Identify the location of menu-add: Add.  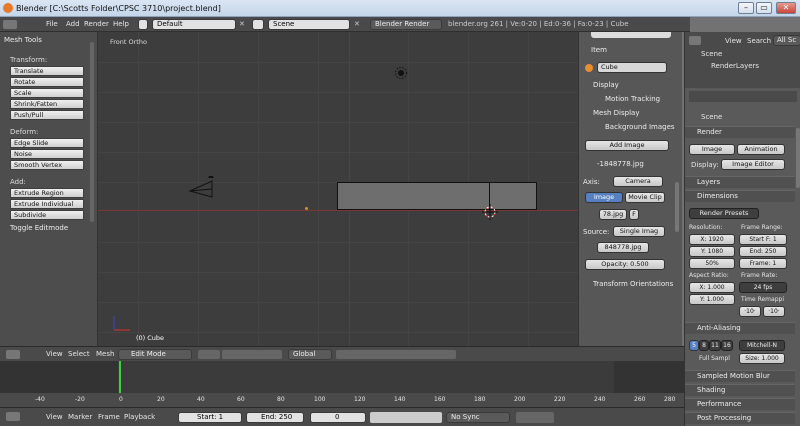
(73, 24).